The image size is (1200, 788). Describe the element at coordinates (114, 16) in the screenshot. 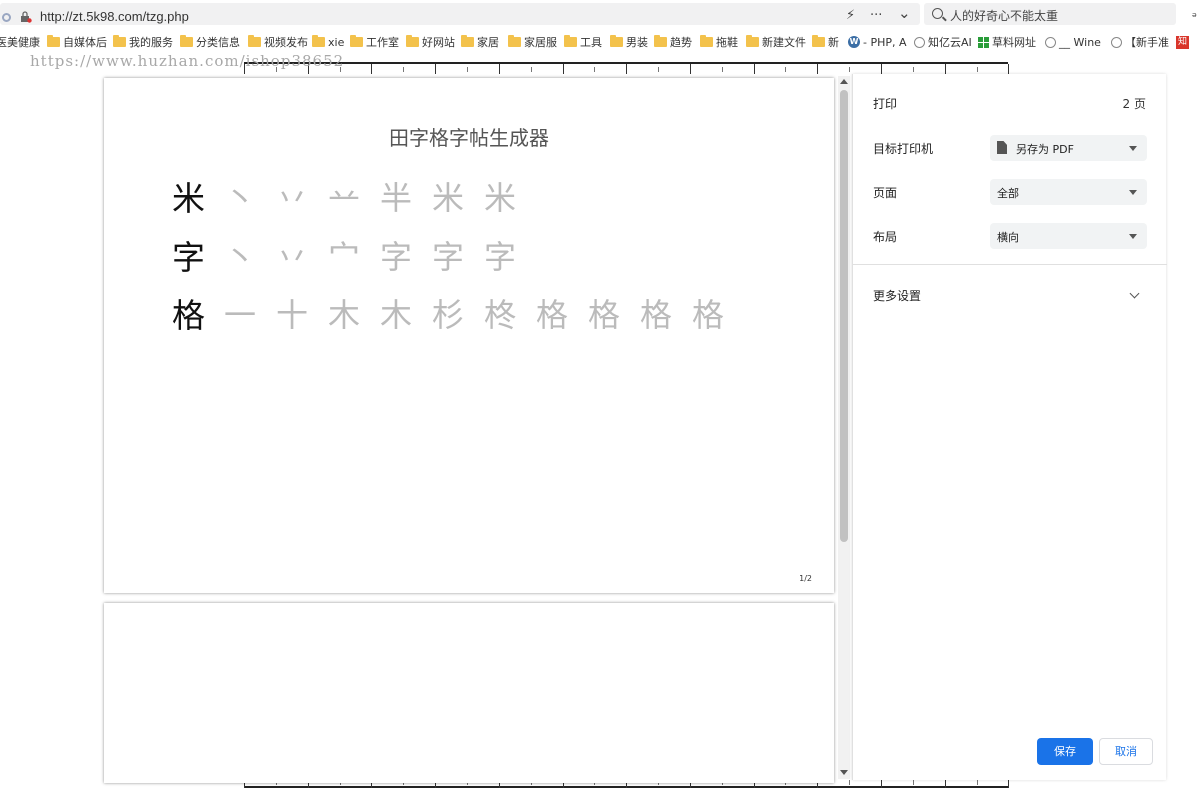

I see `url-text: http://zt.5k98.com/tzg.php` at that location.